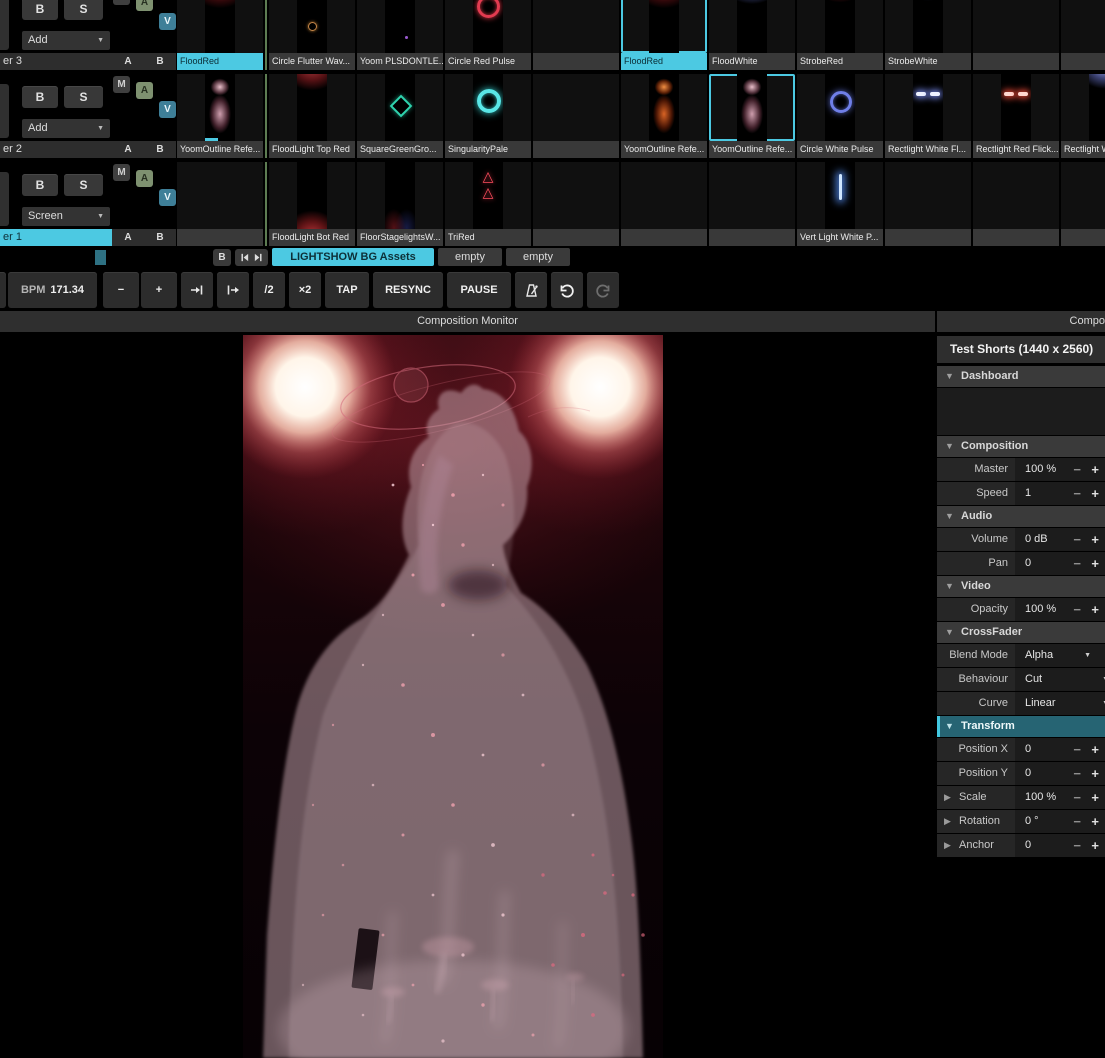 The width and height of the screenshot is (1105, 1058). What do you see at coordinates (488, 116) in the screenshot?
I see `clip-cell: SingularityPale` at bounding box center [488, 116].